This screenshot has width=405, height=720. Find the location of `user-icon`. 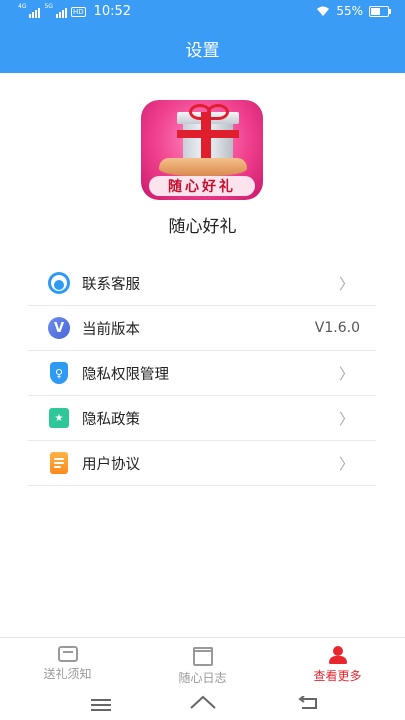

user-icon is located at coordinates (338, 655).